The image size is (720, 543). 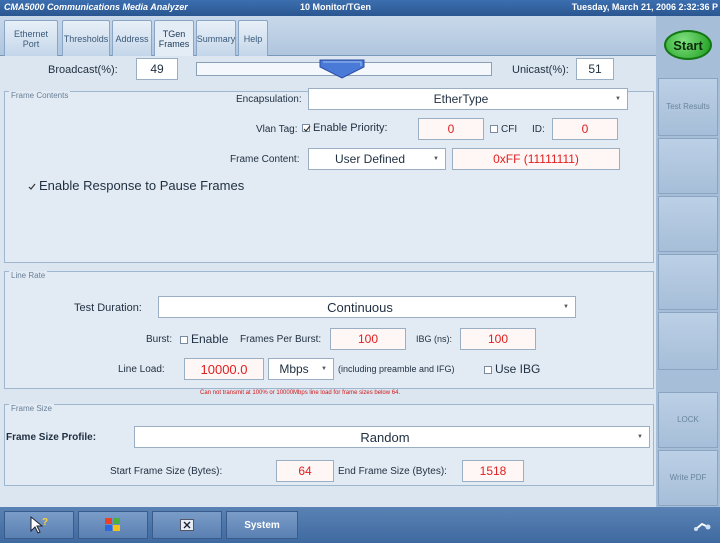 I want to click on unicast-field: 51, so click(x=595, y=69).